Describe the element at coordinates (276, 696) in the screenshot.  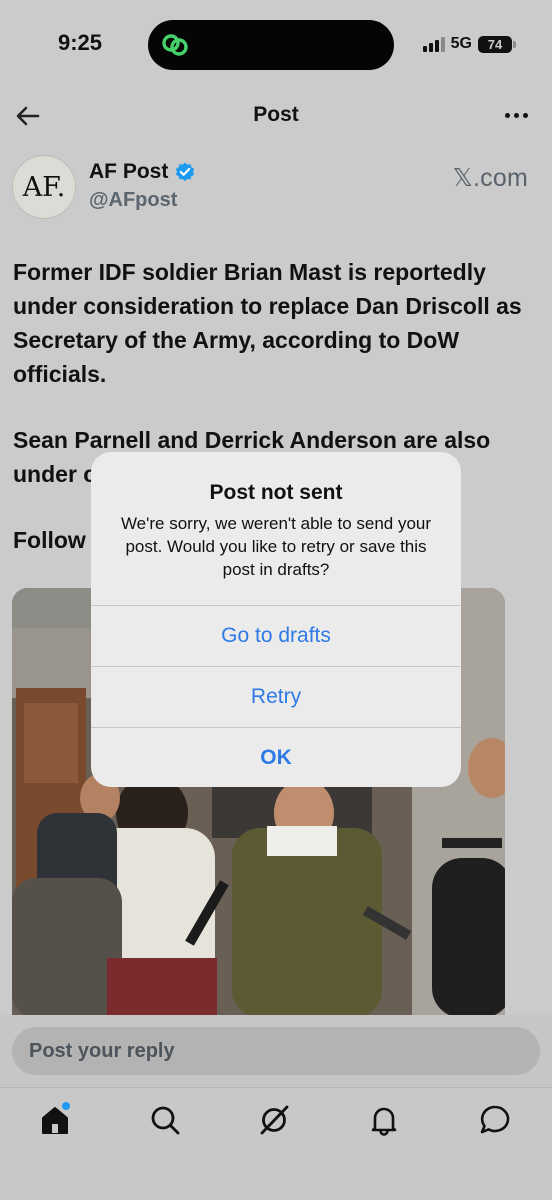
I see `retry-button: Retry` at that location.